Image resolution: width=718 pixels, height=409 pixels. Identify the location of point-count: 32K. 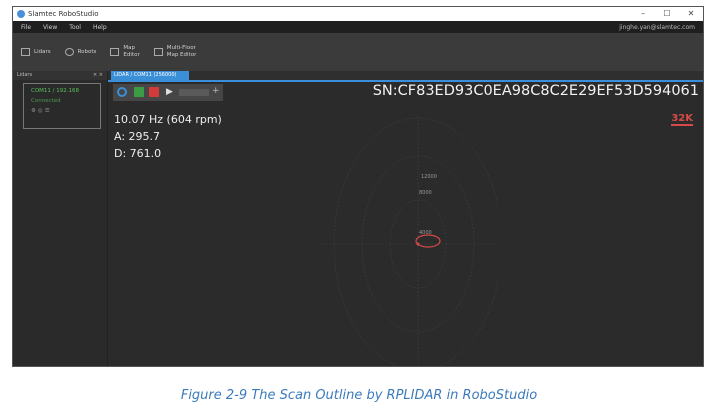
(682, 119).